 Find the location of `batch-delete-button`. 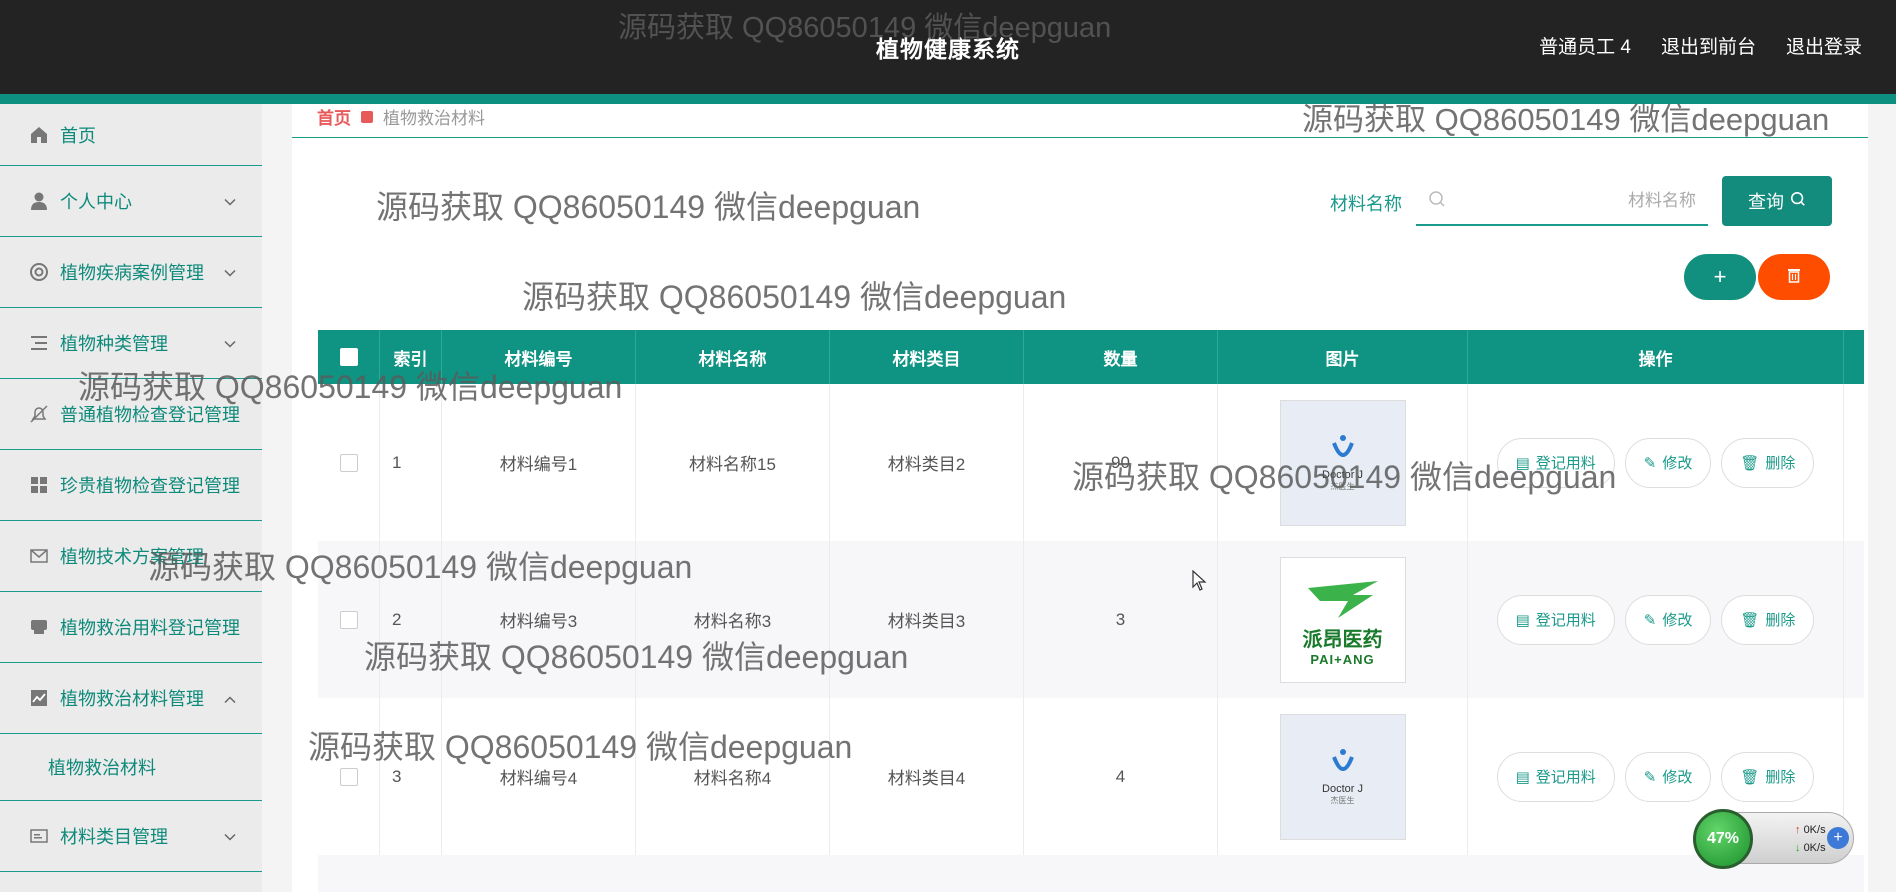

batch-delete-button is located at coordinates (1794, 277).